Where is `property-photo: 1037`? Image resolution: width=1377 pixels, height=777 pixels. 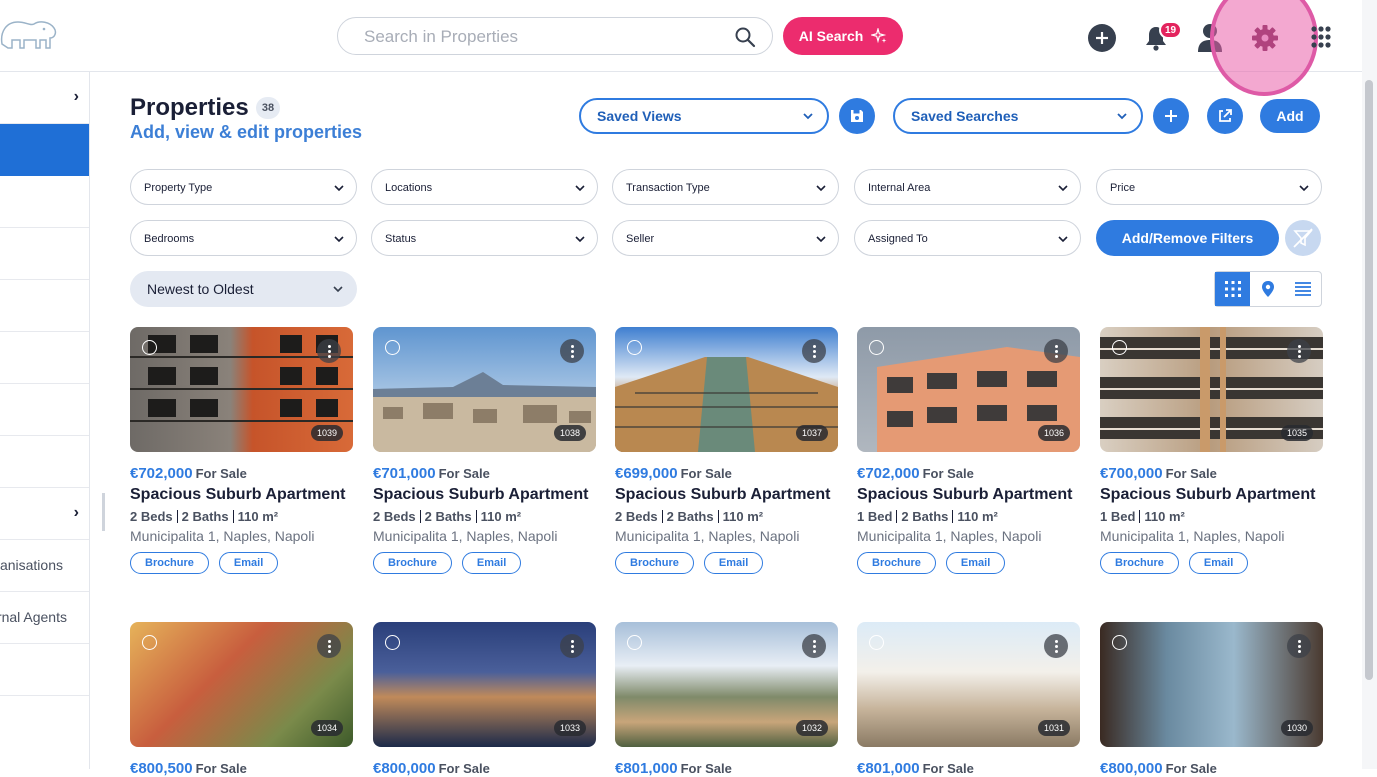
property-photo: 1037 is located at coordinates (726, 389).